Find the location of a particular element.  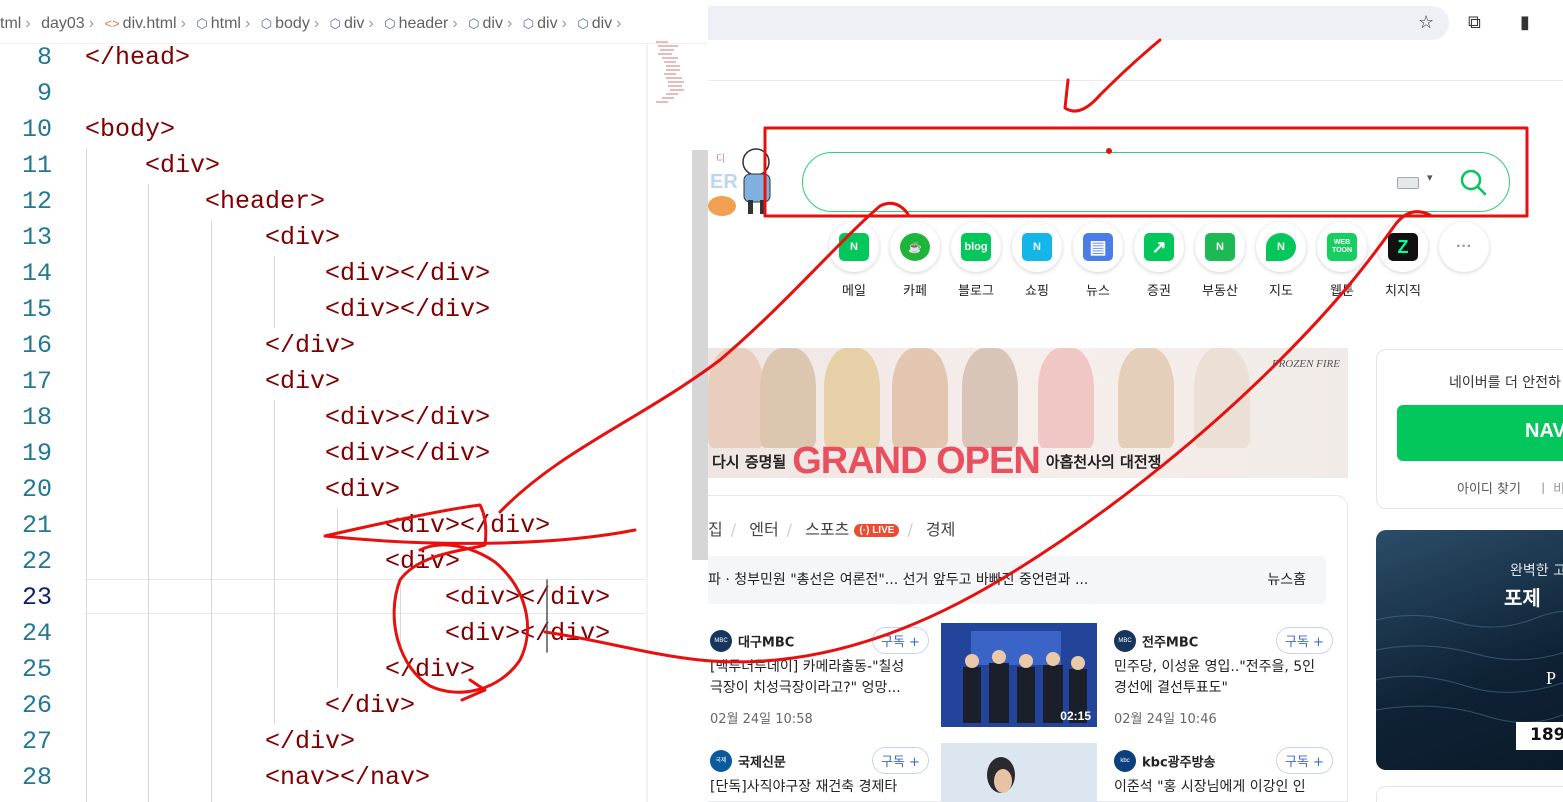

news-headline-line: [단독]사직야구장 재건축 경제타 is located at coordinates (803, 787).